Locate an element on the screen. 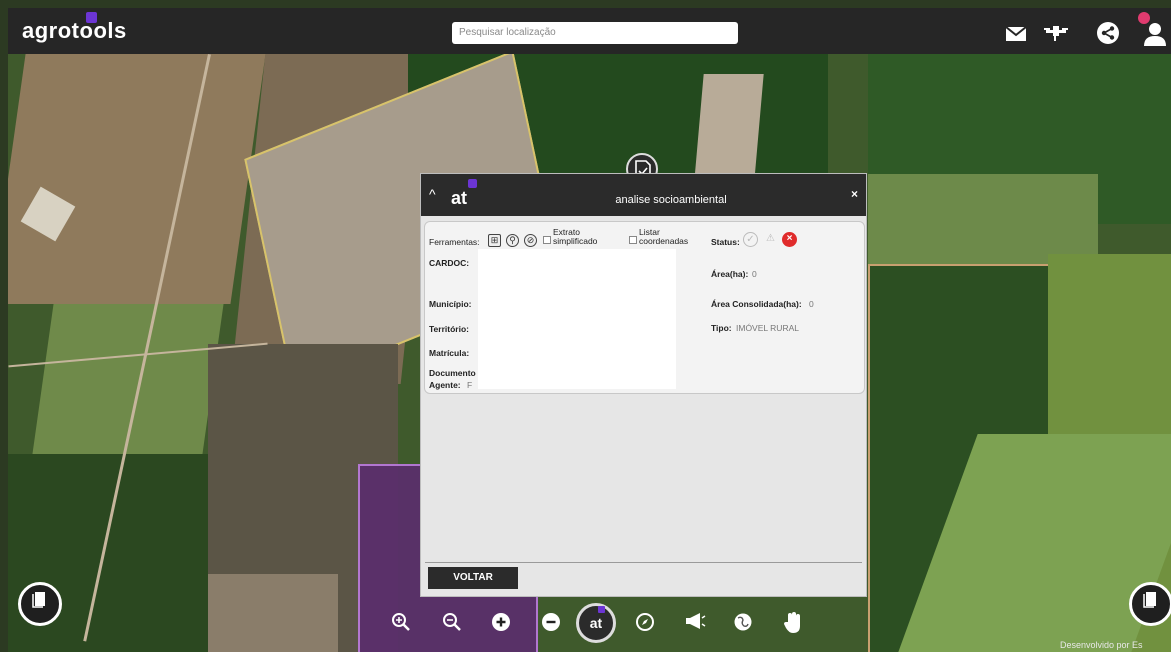 The width and height of the screenshot is (1171, 652). compass-icon is located at coordinates (645, 624).